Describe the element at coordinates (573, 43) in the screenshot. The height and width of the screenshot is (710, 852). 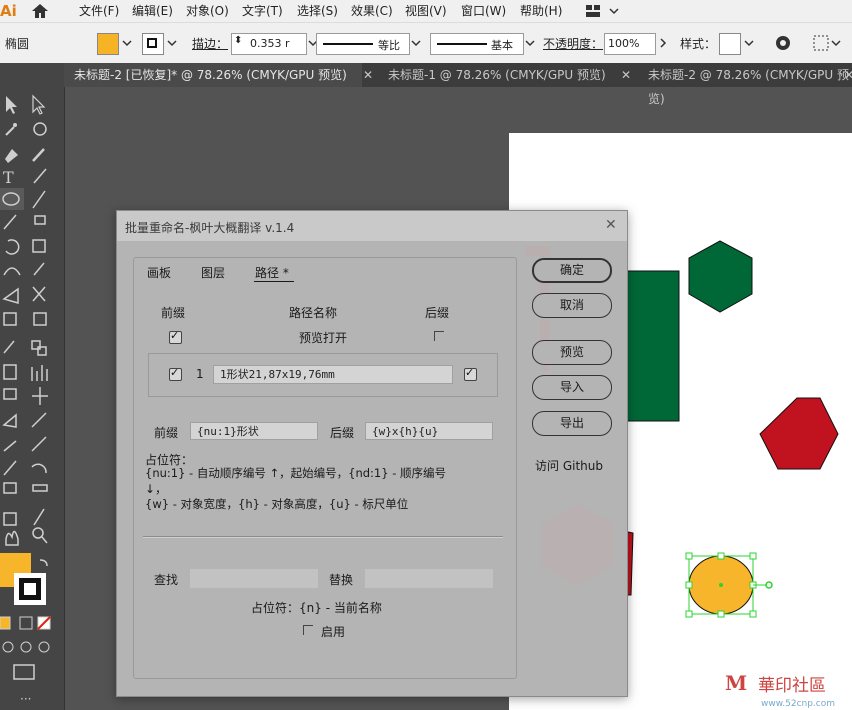
I see `opacity-label: 不透明度：` at that location.